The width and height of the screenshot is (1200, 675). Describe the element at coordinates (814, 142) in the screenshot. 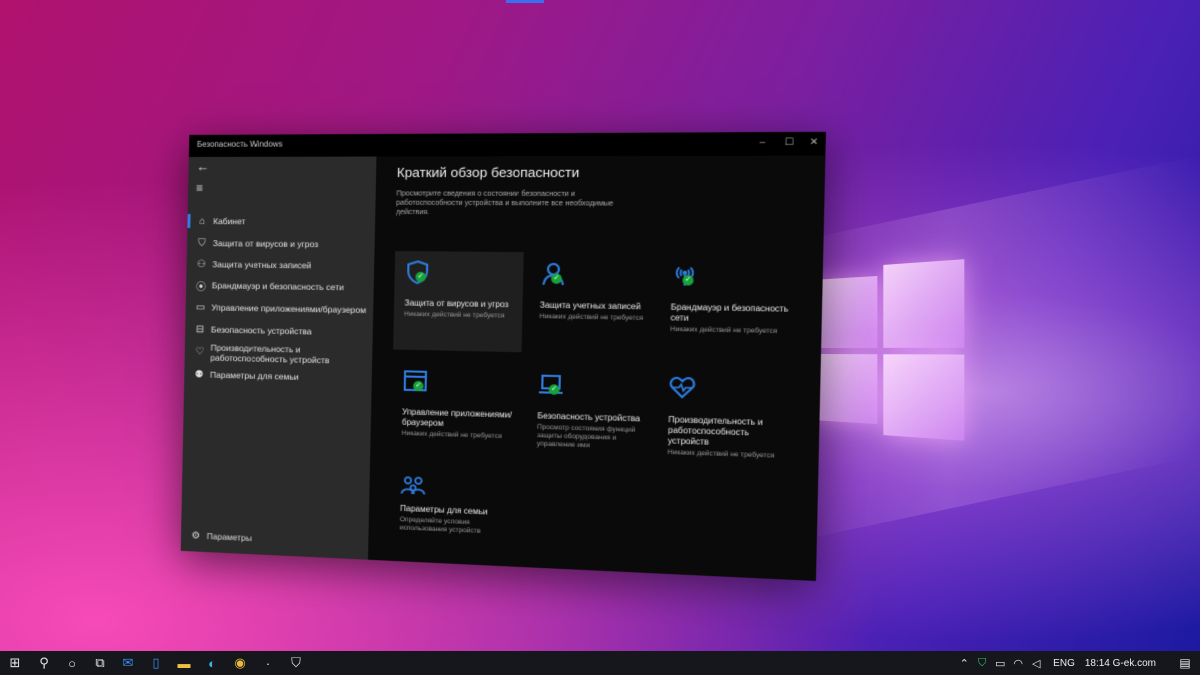

I see `close-button: ✕` at that location.